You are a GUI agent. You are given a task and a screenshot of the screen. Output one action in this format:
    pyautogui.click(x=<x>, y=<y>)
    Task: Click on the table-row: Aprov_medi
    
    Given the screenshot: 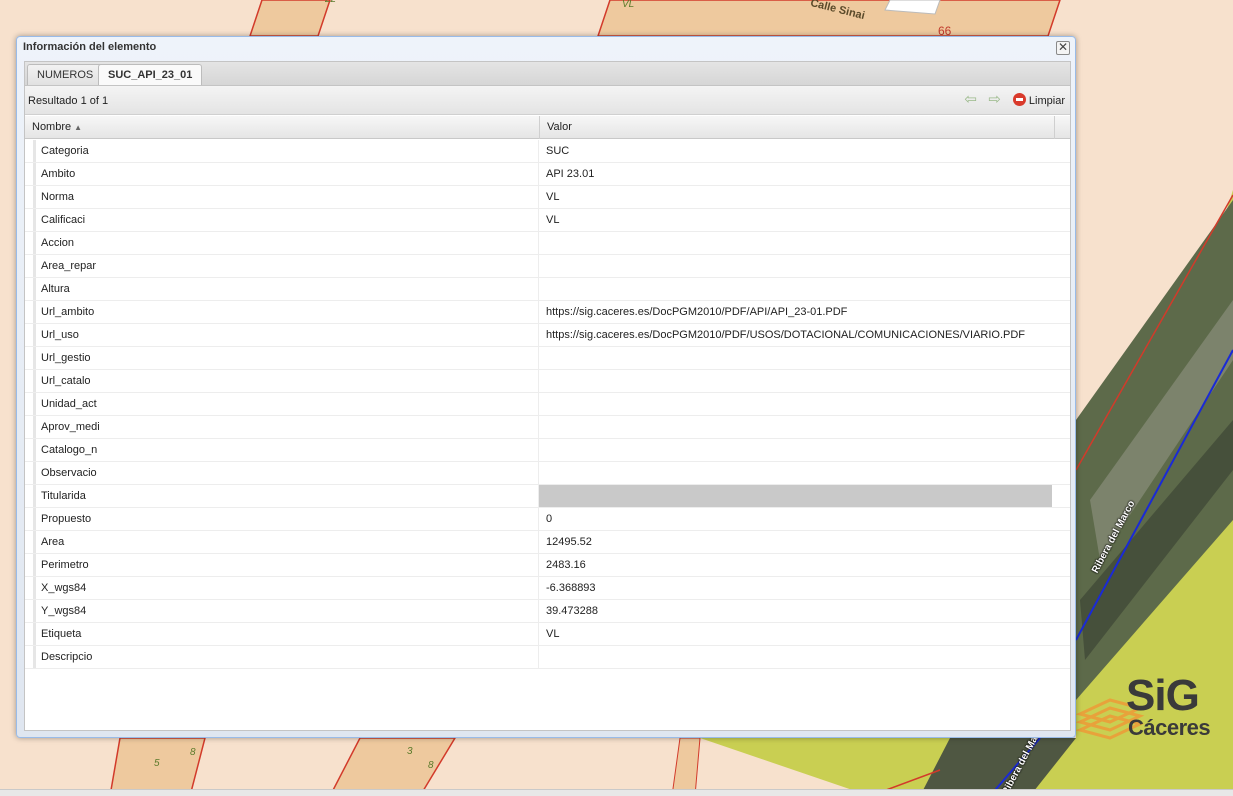 What is the action you would take?
    pyautogui.click(x=547, y=427)
    